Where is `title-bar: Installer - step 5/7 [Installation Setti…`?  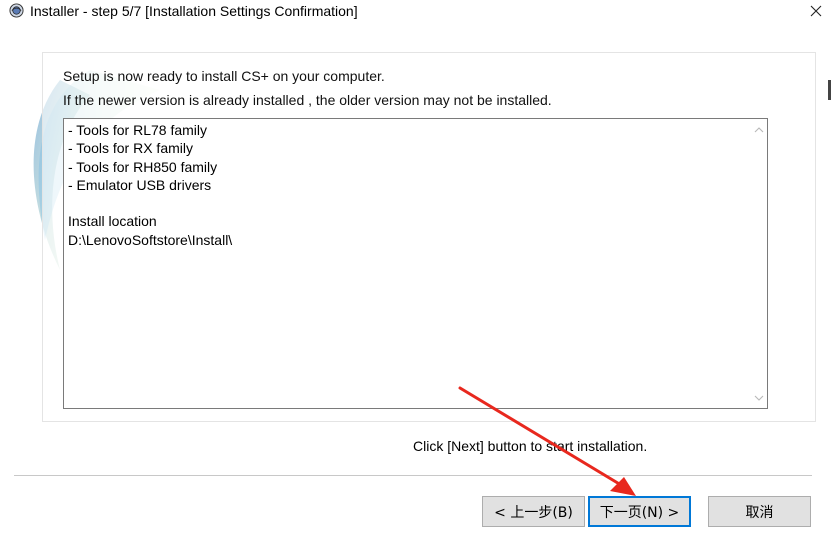
title-bar: Installer - step 5/7 [Installation Setti… is located at coordinates (415, 11).